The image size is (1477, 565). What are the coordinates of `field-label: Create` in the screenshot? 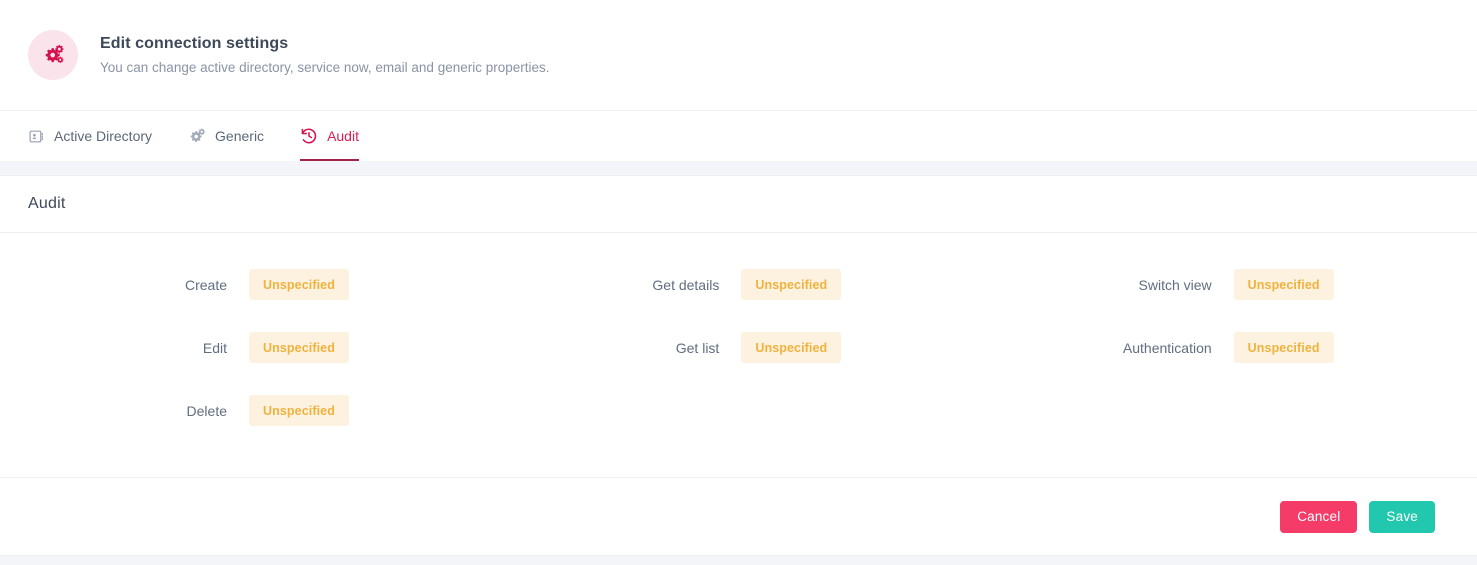 It's located at (205, 284).